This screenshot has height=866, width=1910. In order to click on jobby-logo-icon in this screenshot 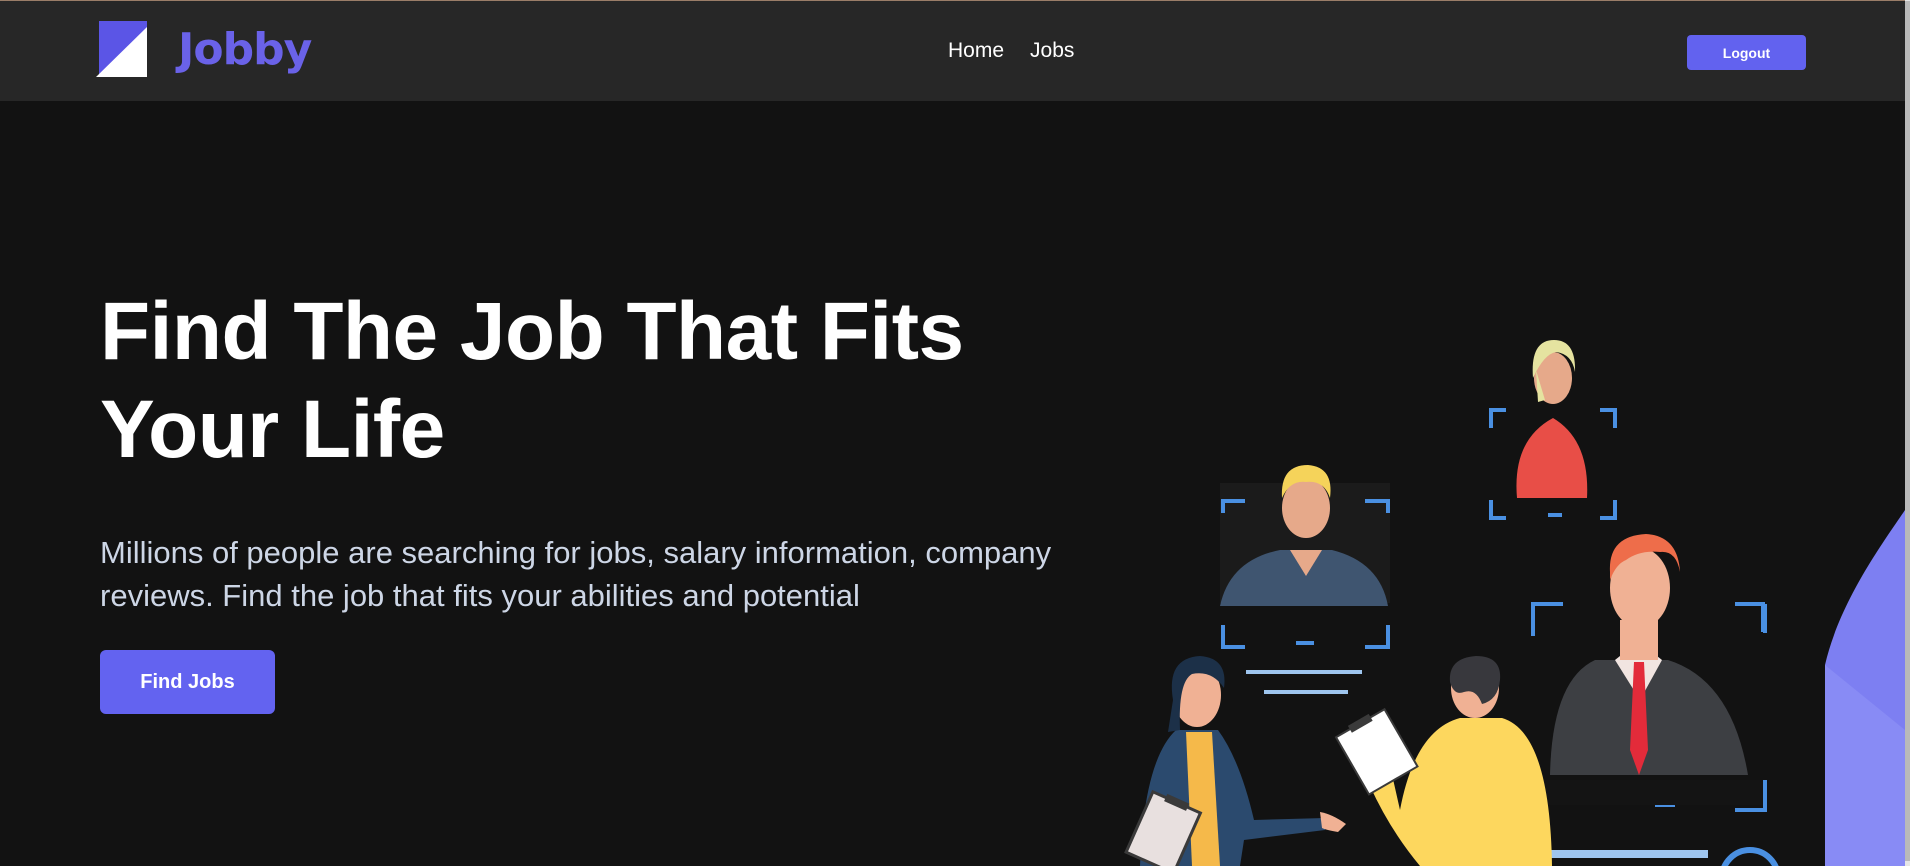, I will do `click(123, 49)`.